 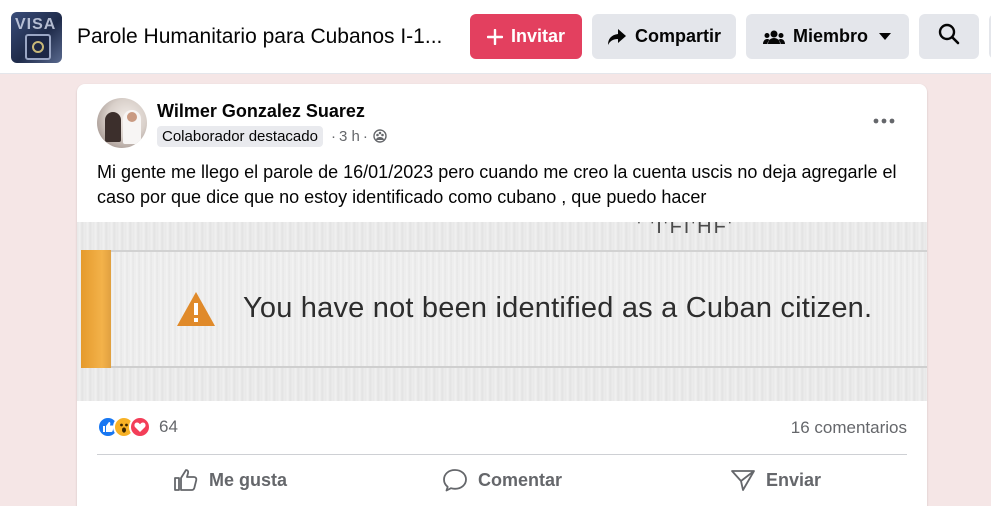 I want to click on member-button: Miembro, so click(x=827, y=36).